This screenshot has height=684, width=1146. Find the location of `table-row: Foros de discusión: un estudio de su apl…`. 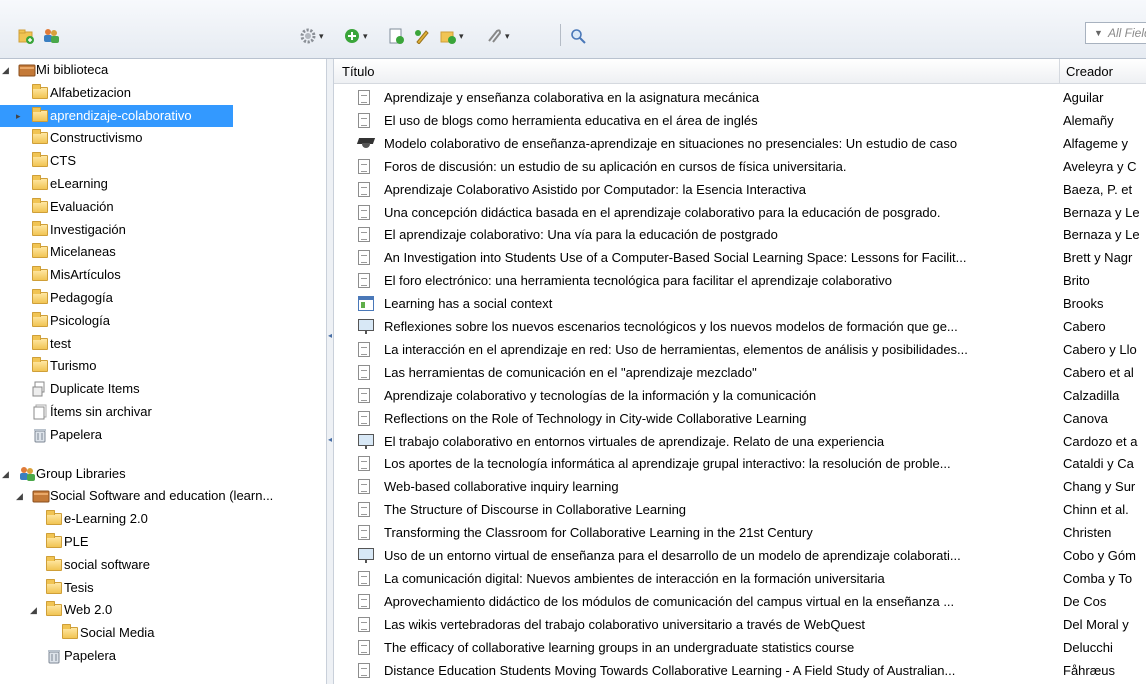

table-row: Foros de discusión: un estudio de su apl… is located at coordinates (740, 166).